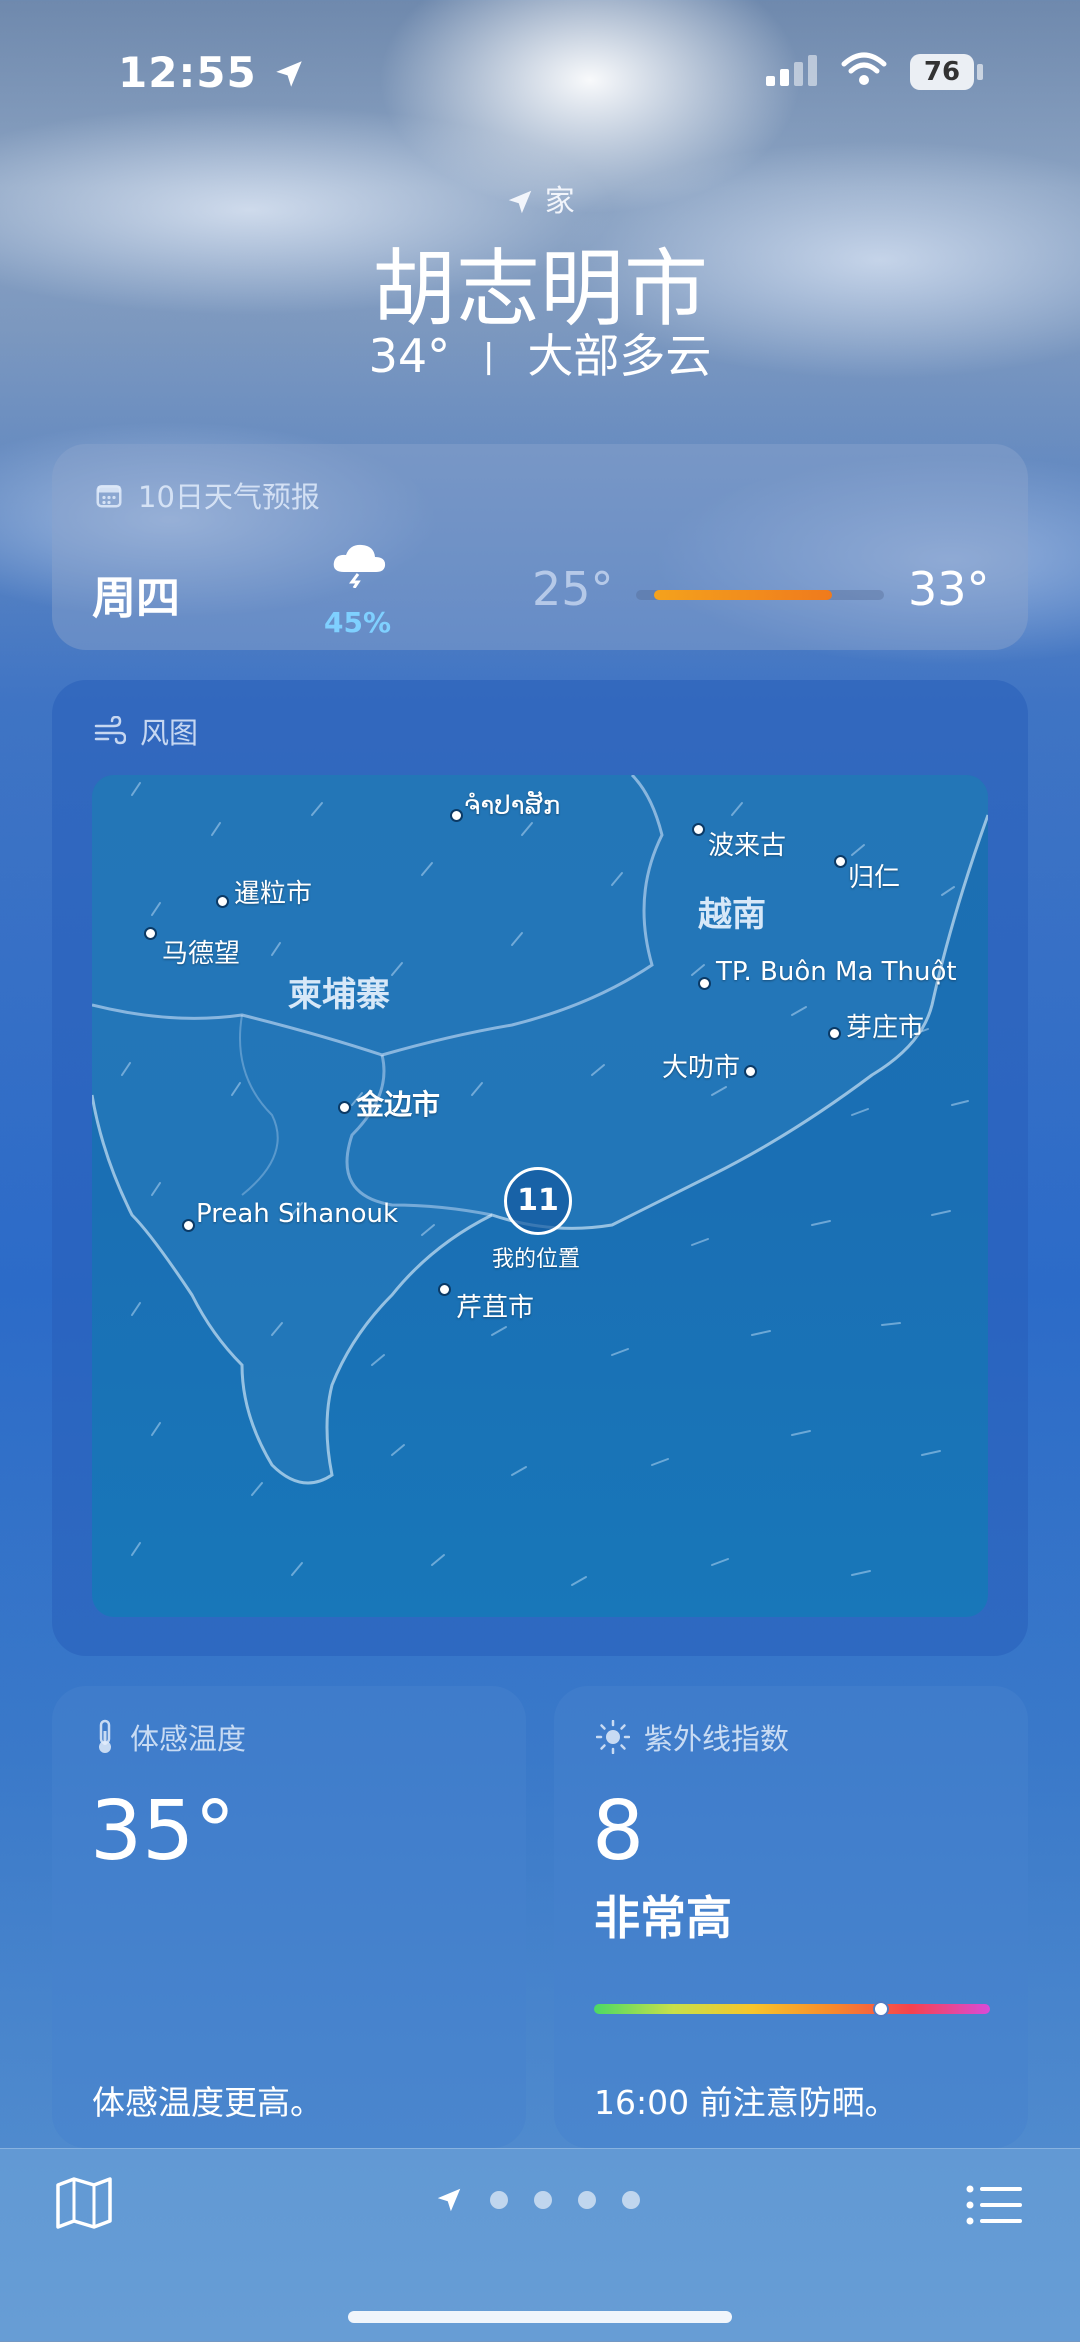 This screenshot has height=2342, width=1080. Describe the element at coordinates (747, 846) in the screenshot. I see `map-label-pleiku: 波来古` at that location.